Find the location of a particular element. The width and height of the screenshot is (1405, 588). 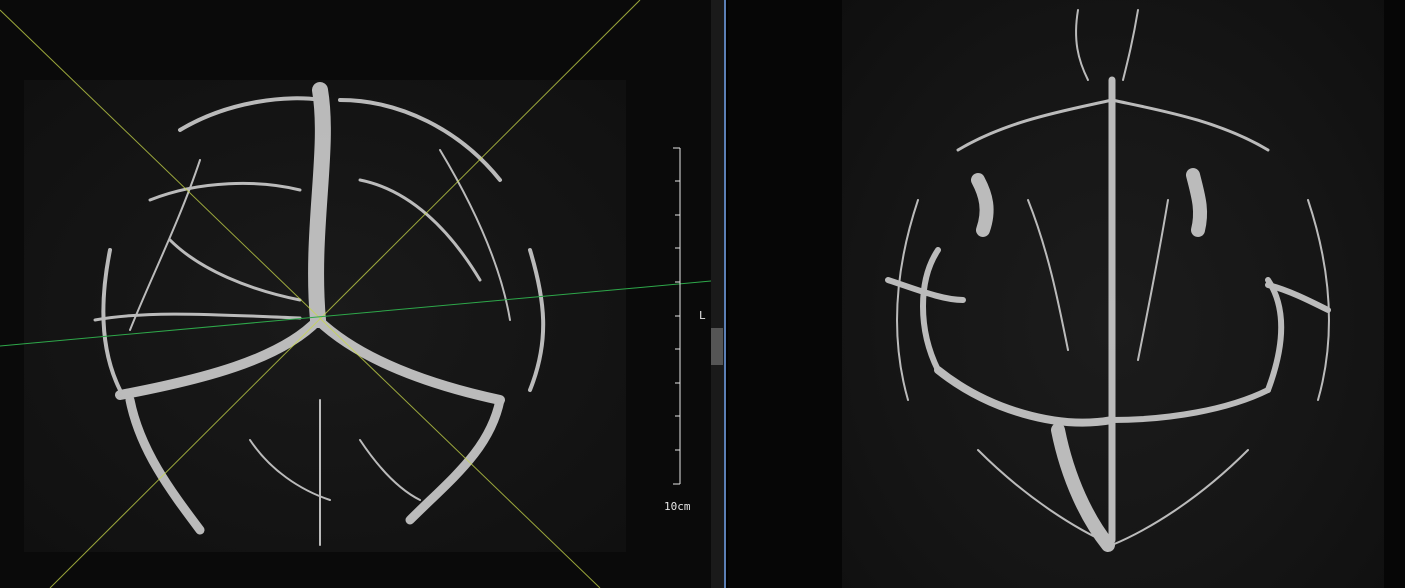

orientation-label-left: L is located at coordinates (702, 315).